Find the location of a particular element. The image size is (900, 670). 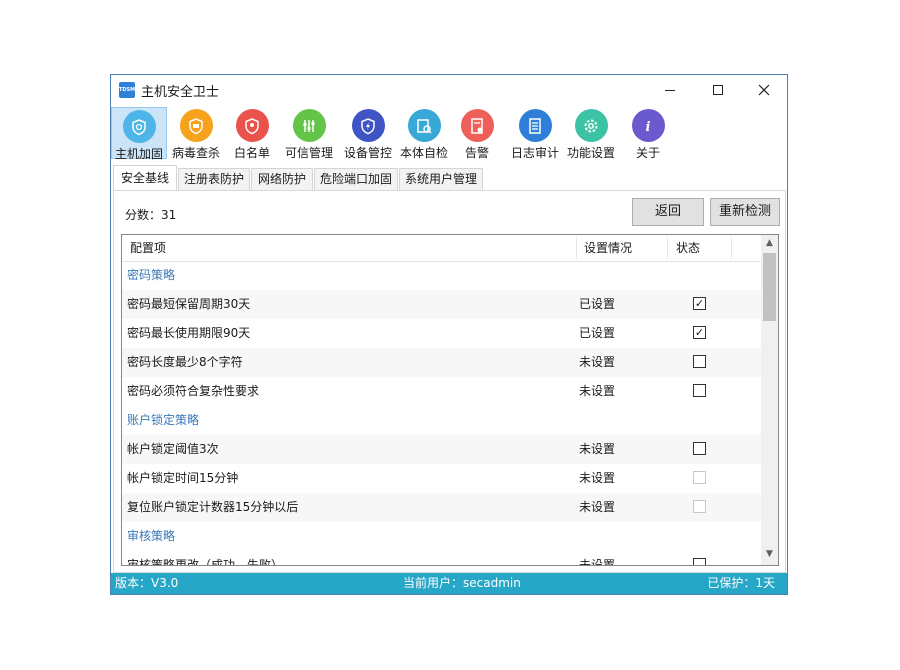

config-item-name: 帐户锁定阈值3次 is located at coordinates (173, 449).